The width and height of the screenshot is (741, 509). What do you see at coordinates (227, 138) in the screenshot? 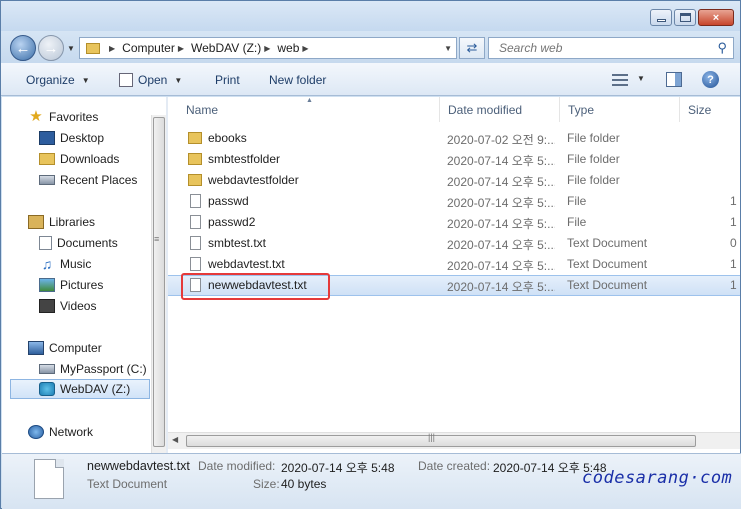
I see `file-name: ebooks` at bounding box center [227, 138].